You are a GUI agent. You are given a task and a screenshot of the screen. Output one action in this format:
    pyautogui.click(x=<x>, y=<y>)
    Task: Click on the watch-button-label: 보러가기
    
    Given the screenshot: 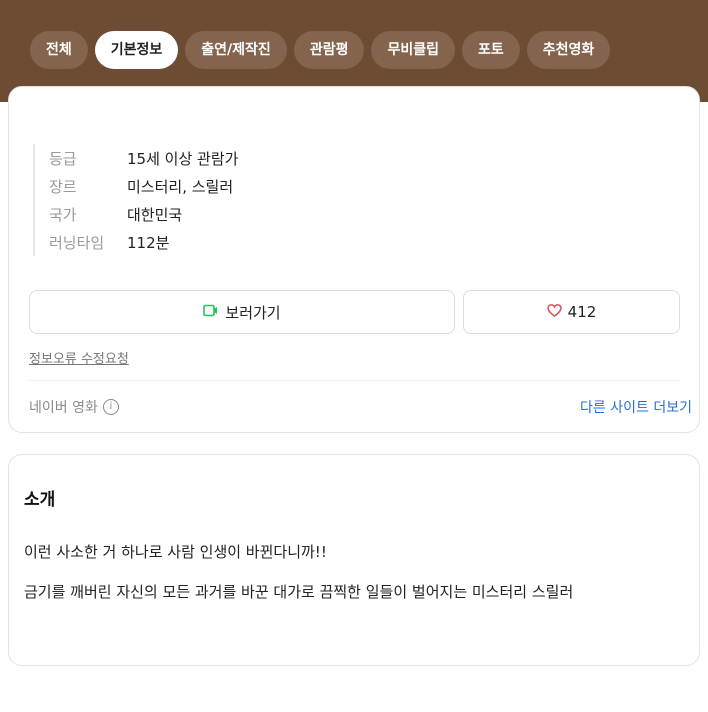 What is the action you would take?
    pyautogui.click(x=253, y=312)
    